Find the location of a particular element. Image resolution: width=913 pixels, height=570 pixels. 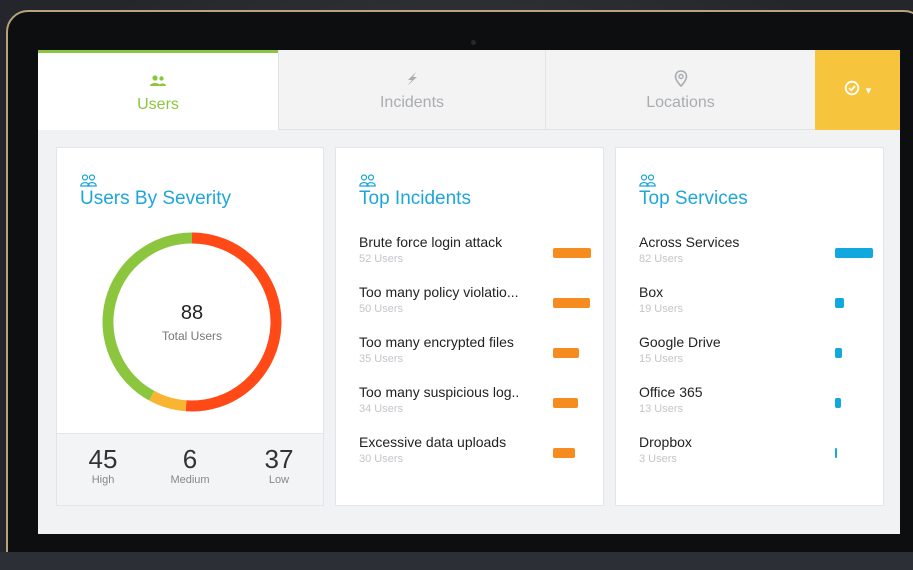

severity-medium: 6 Medium is located at coordinates (190, 465).